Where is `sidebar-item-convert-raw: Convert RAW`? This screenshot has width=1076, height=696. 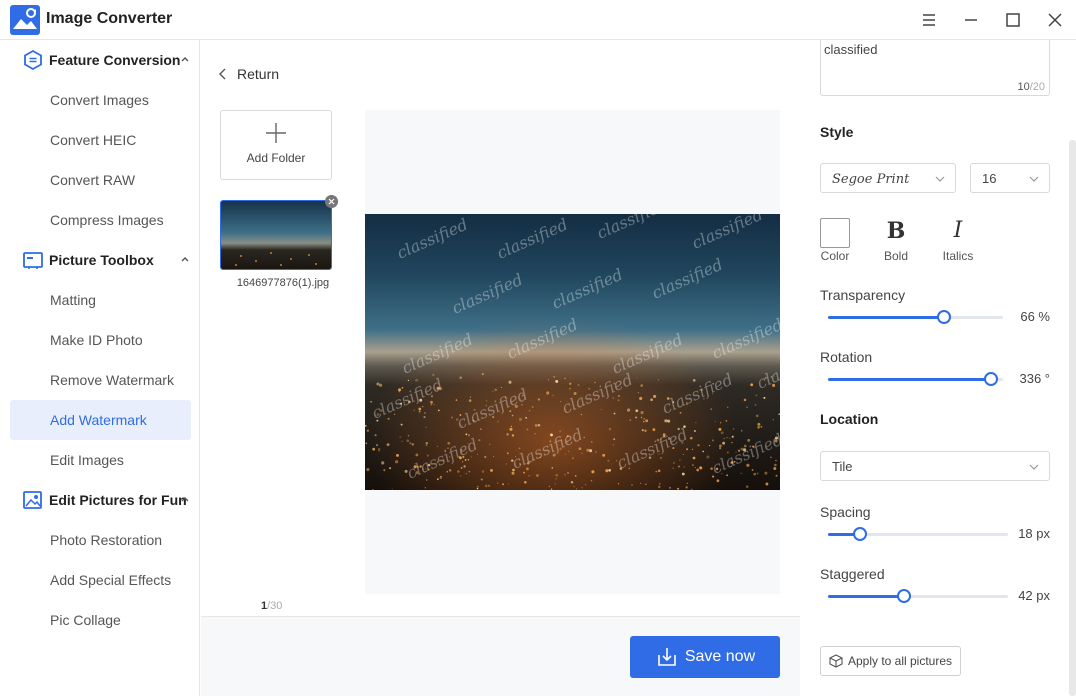 sidebar-item-convert-raw: Convert RAW is located at coordinates (100, 180).